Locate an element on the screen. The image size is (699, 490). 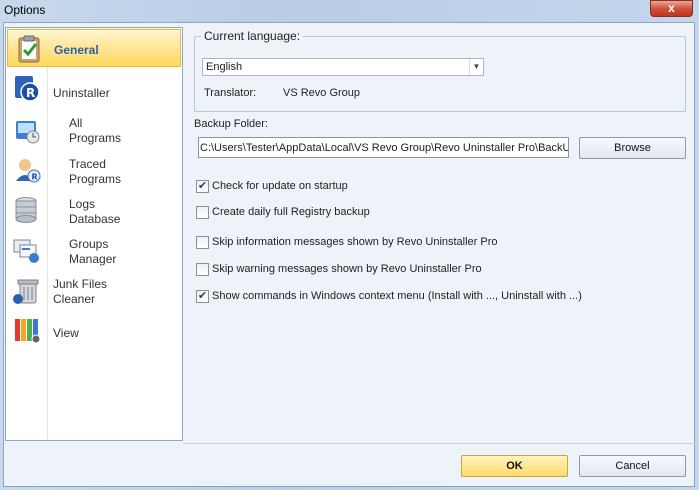
sidebar-item-label: Uninstaller is located at coordinates (81, 93).